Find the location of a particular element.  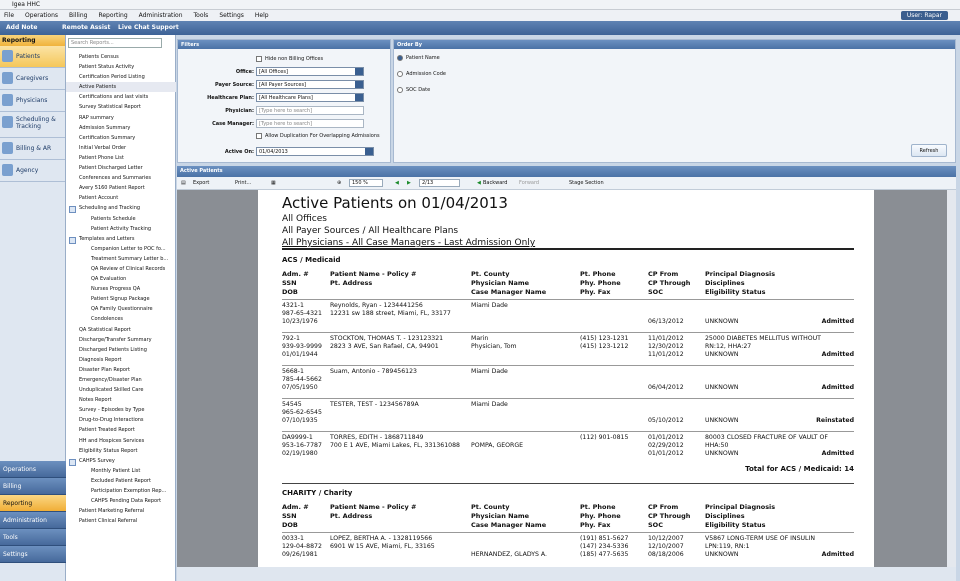

forward-button: Forward is located at coordinates (529, 183).